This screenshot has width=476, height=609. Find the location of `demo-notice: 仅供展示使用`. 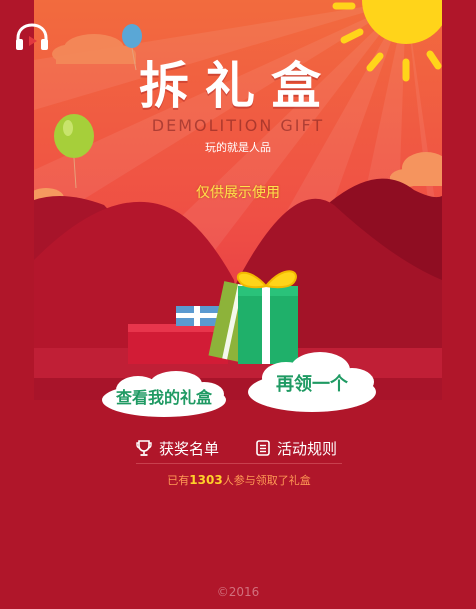

demo-notice: 仅供展示使用 is located at coordinates (238, 193).